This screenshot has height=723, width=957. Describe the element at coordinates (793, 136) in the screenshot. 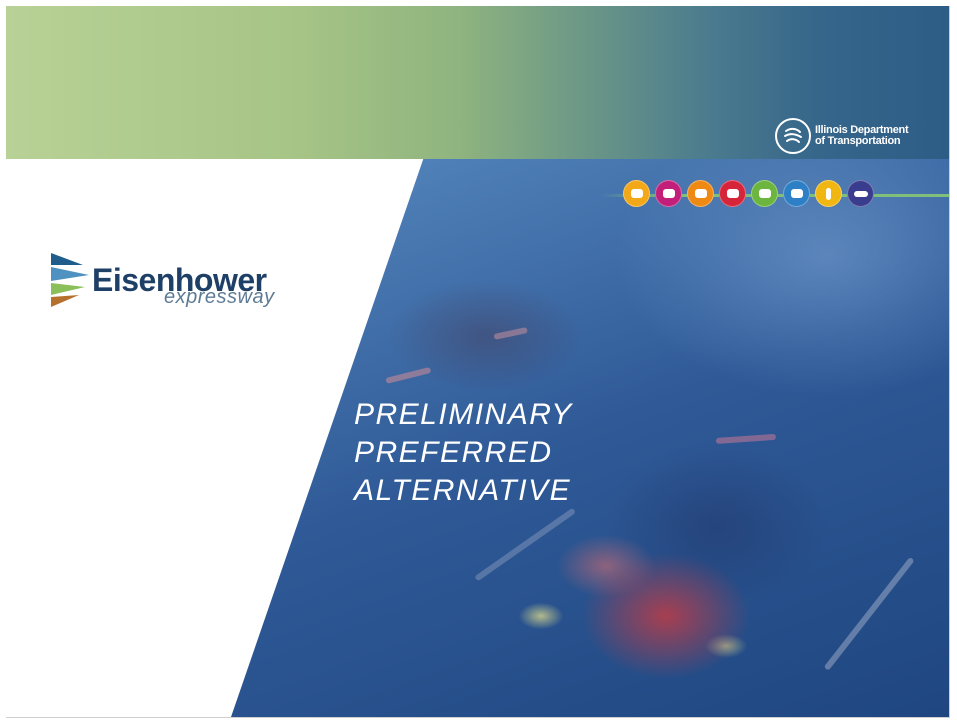

I see `idot-seal-icon` at that location.